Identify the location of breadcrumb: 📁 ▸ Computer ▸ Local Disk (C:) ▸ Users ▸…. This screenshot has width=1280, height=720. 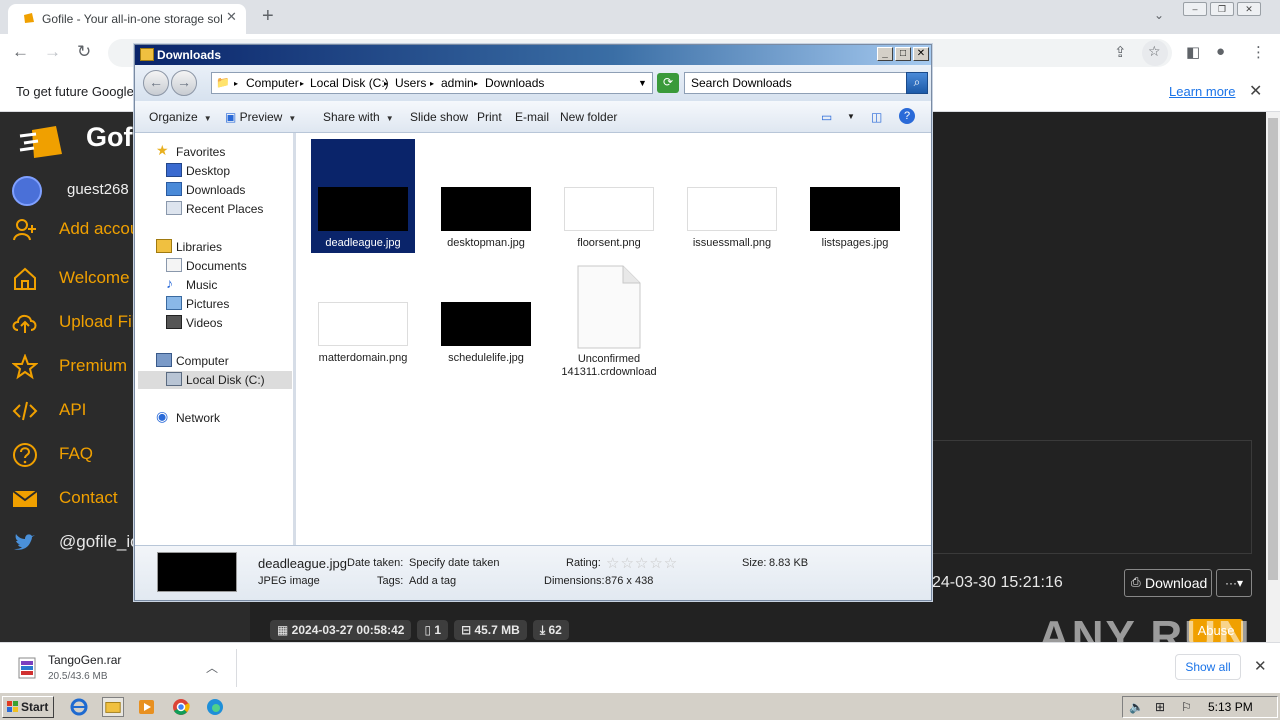
(432, 83).